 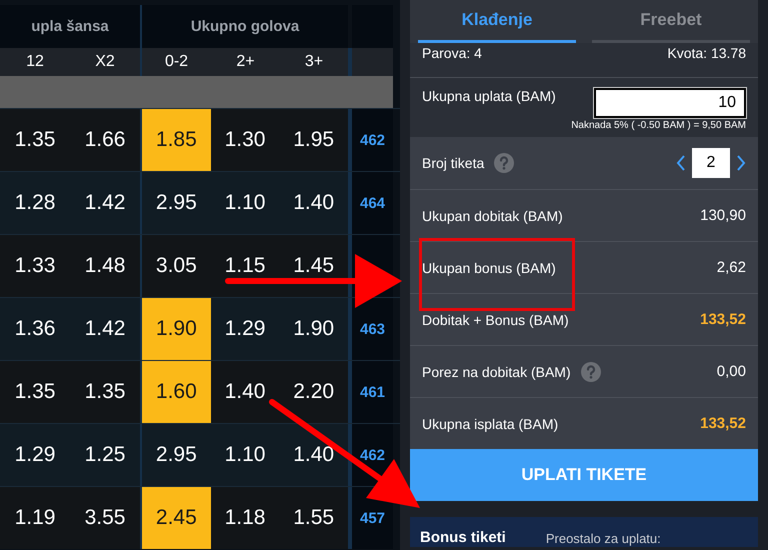 What do you see at coordinates (176, 62) in the screenshot?
I see `column-header: 0-2` at bounding box center [176, 62].